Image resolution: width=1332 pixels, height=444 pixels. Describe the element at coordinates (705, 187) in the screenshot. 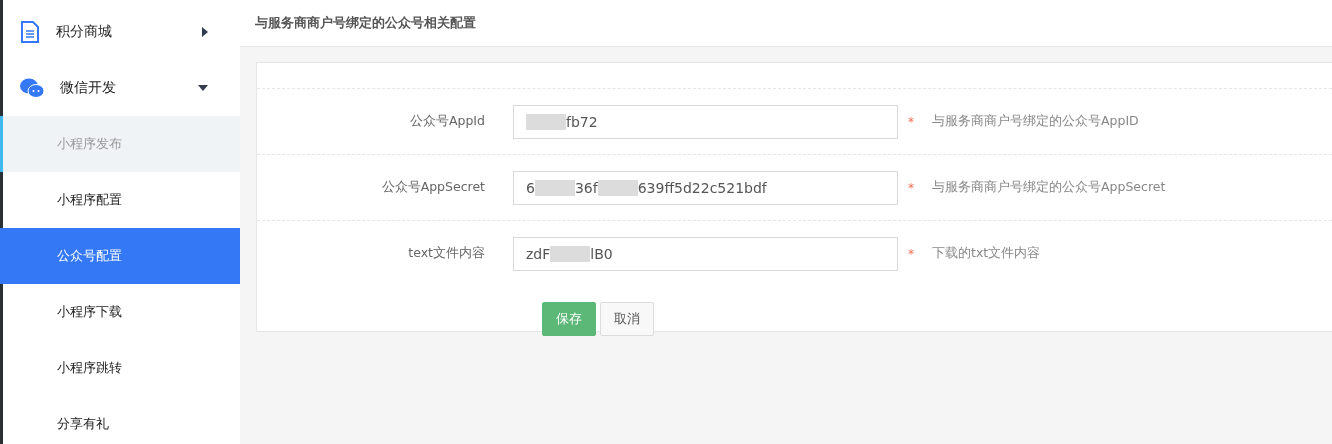

I see `input-field: 6 36f 639ff5d22c521bdf` at that location.